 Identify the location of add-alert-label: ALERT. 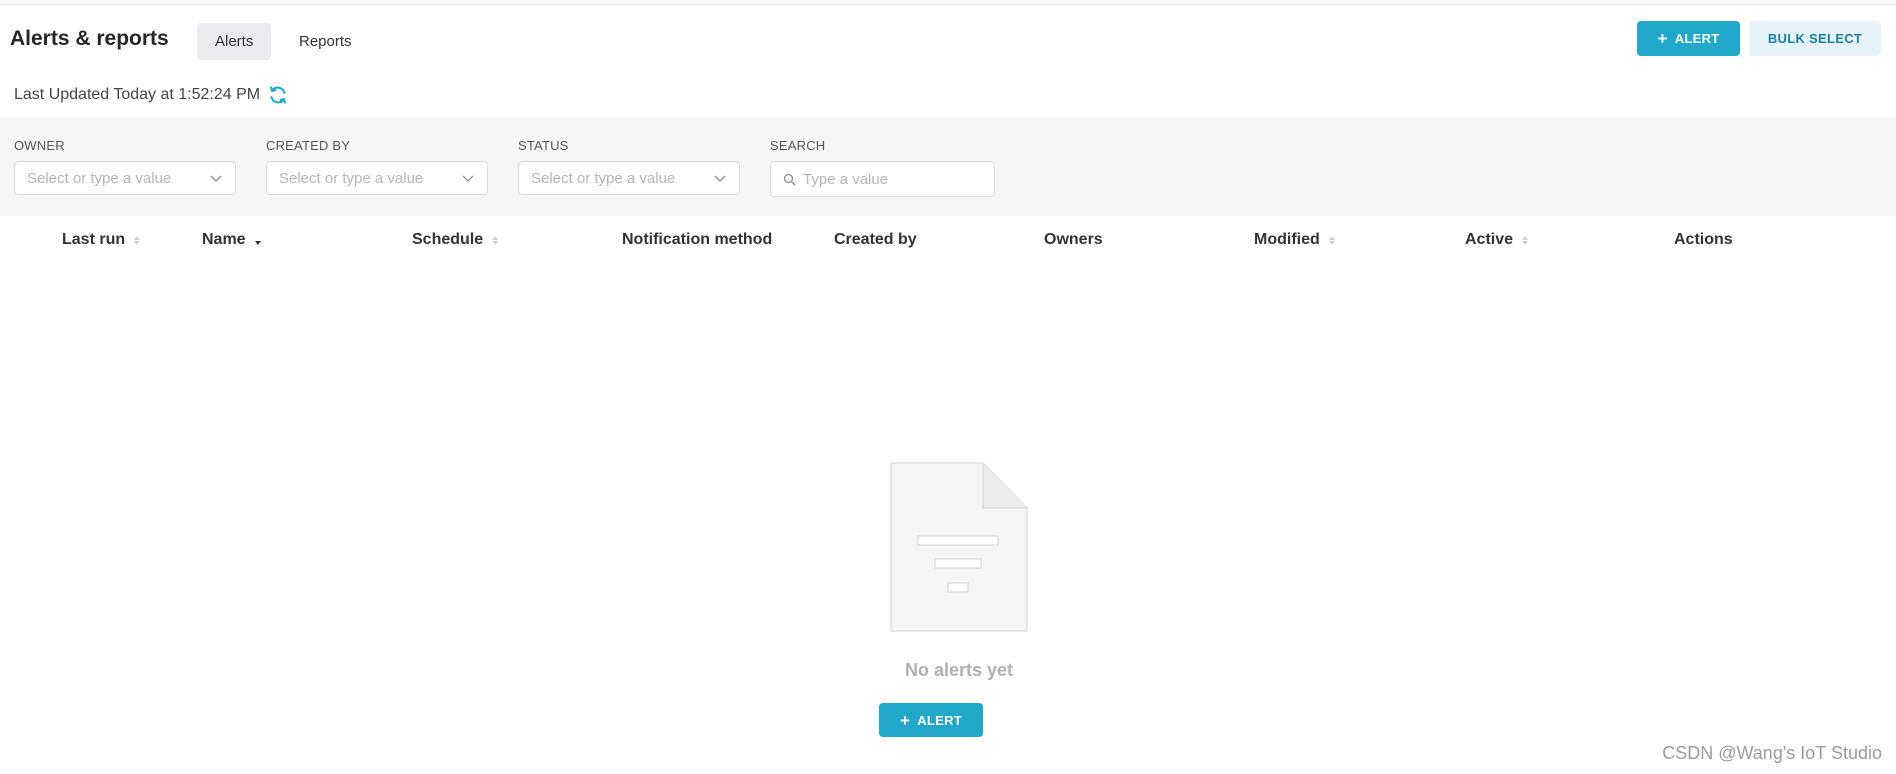
(1697, 38).